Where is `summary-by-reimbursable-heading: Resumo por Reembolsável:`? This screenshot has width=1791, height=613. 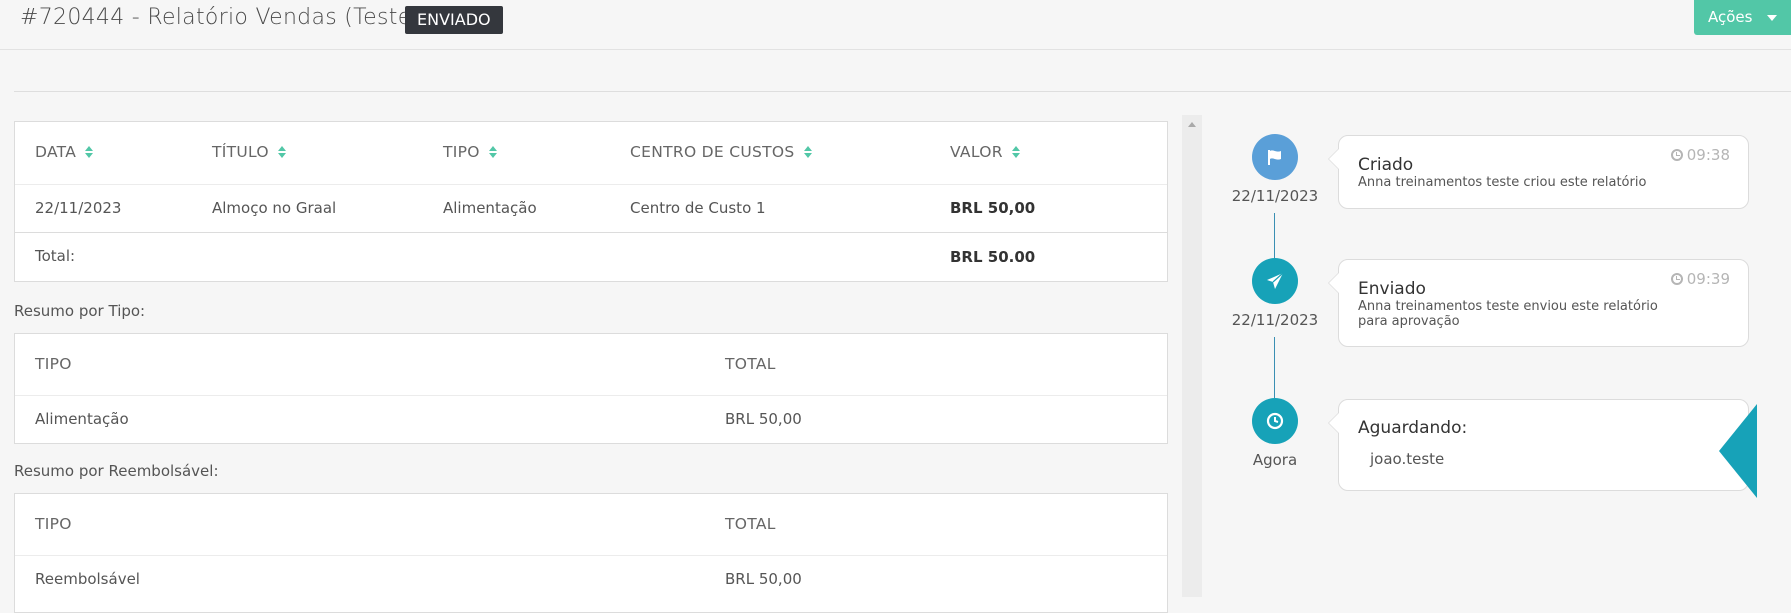 summary-by-reimbursable-heading: Resumo por Reembolsável: is located at coordinates (116, 471).